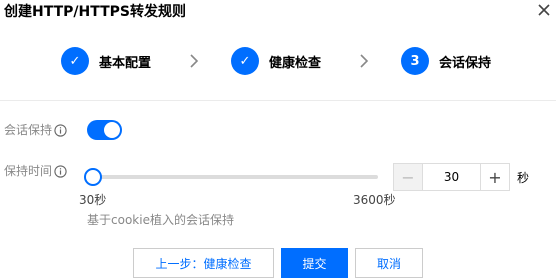  What do you see at coordinates (93, 177) in the screenshot?
I see `hold-time-slider-handle` at bounding box center [93, 177].